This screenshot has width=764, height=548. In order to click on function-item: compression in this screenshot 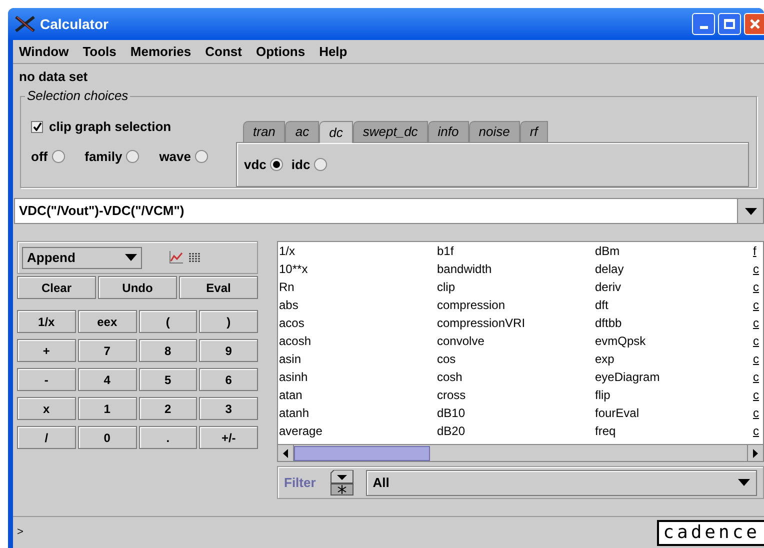, I will do `click(516, 305)`.